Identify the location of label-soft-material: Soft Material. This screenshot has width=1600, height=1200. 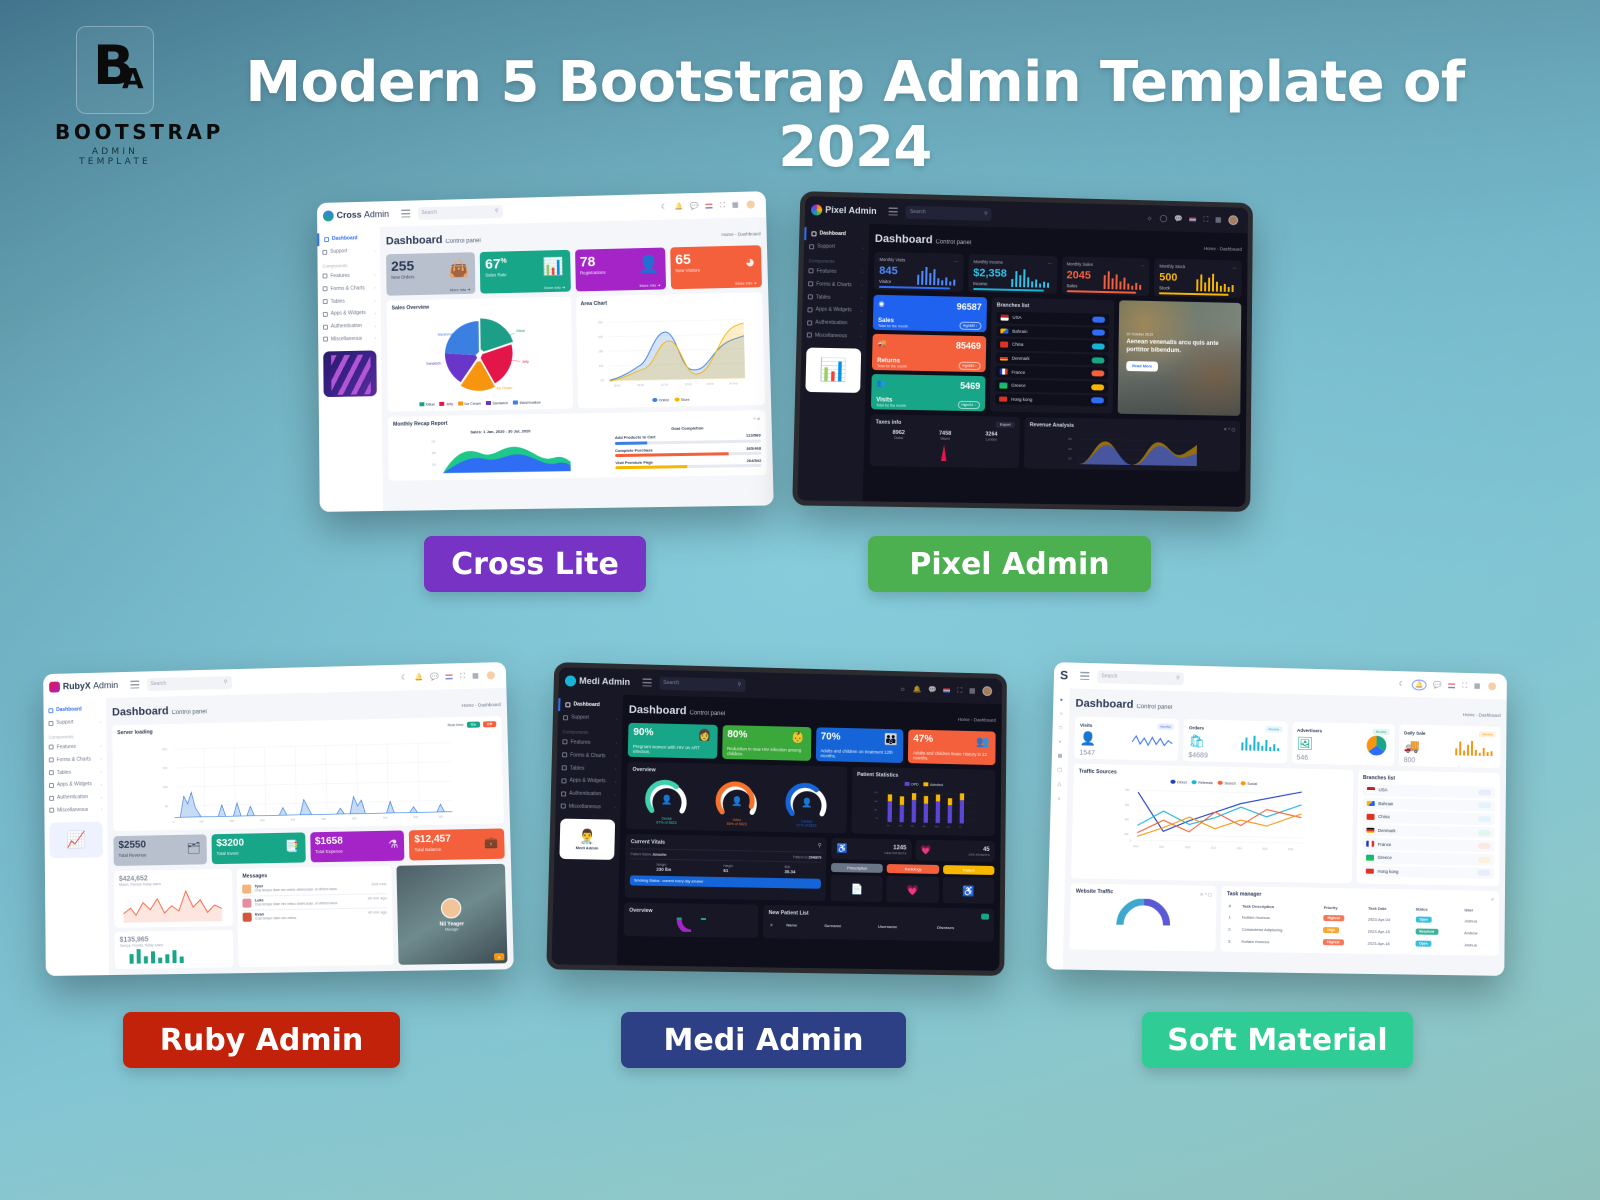
(1277, 1040).